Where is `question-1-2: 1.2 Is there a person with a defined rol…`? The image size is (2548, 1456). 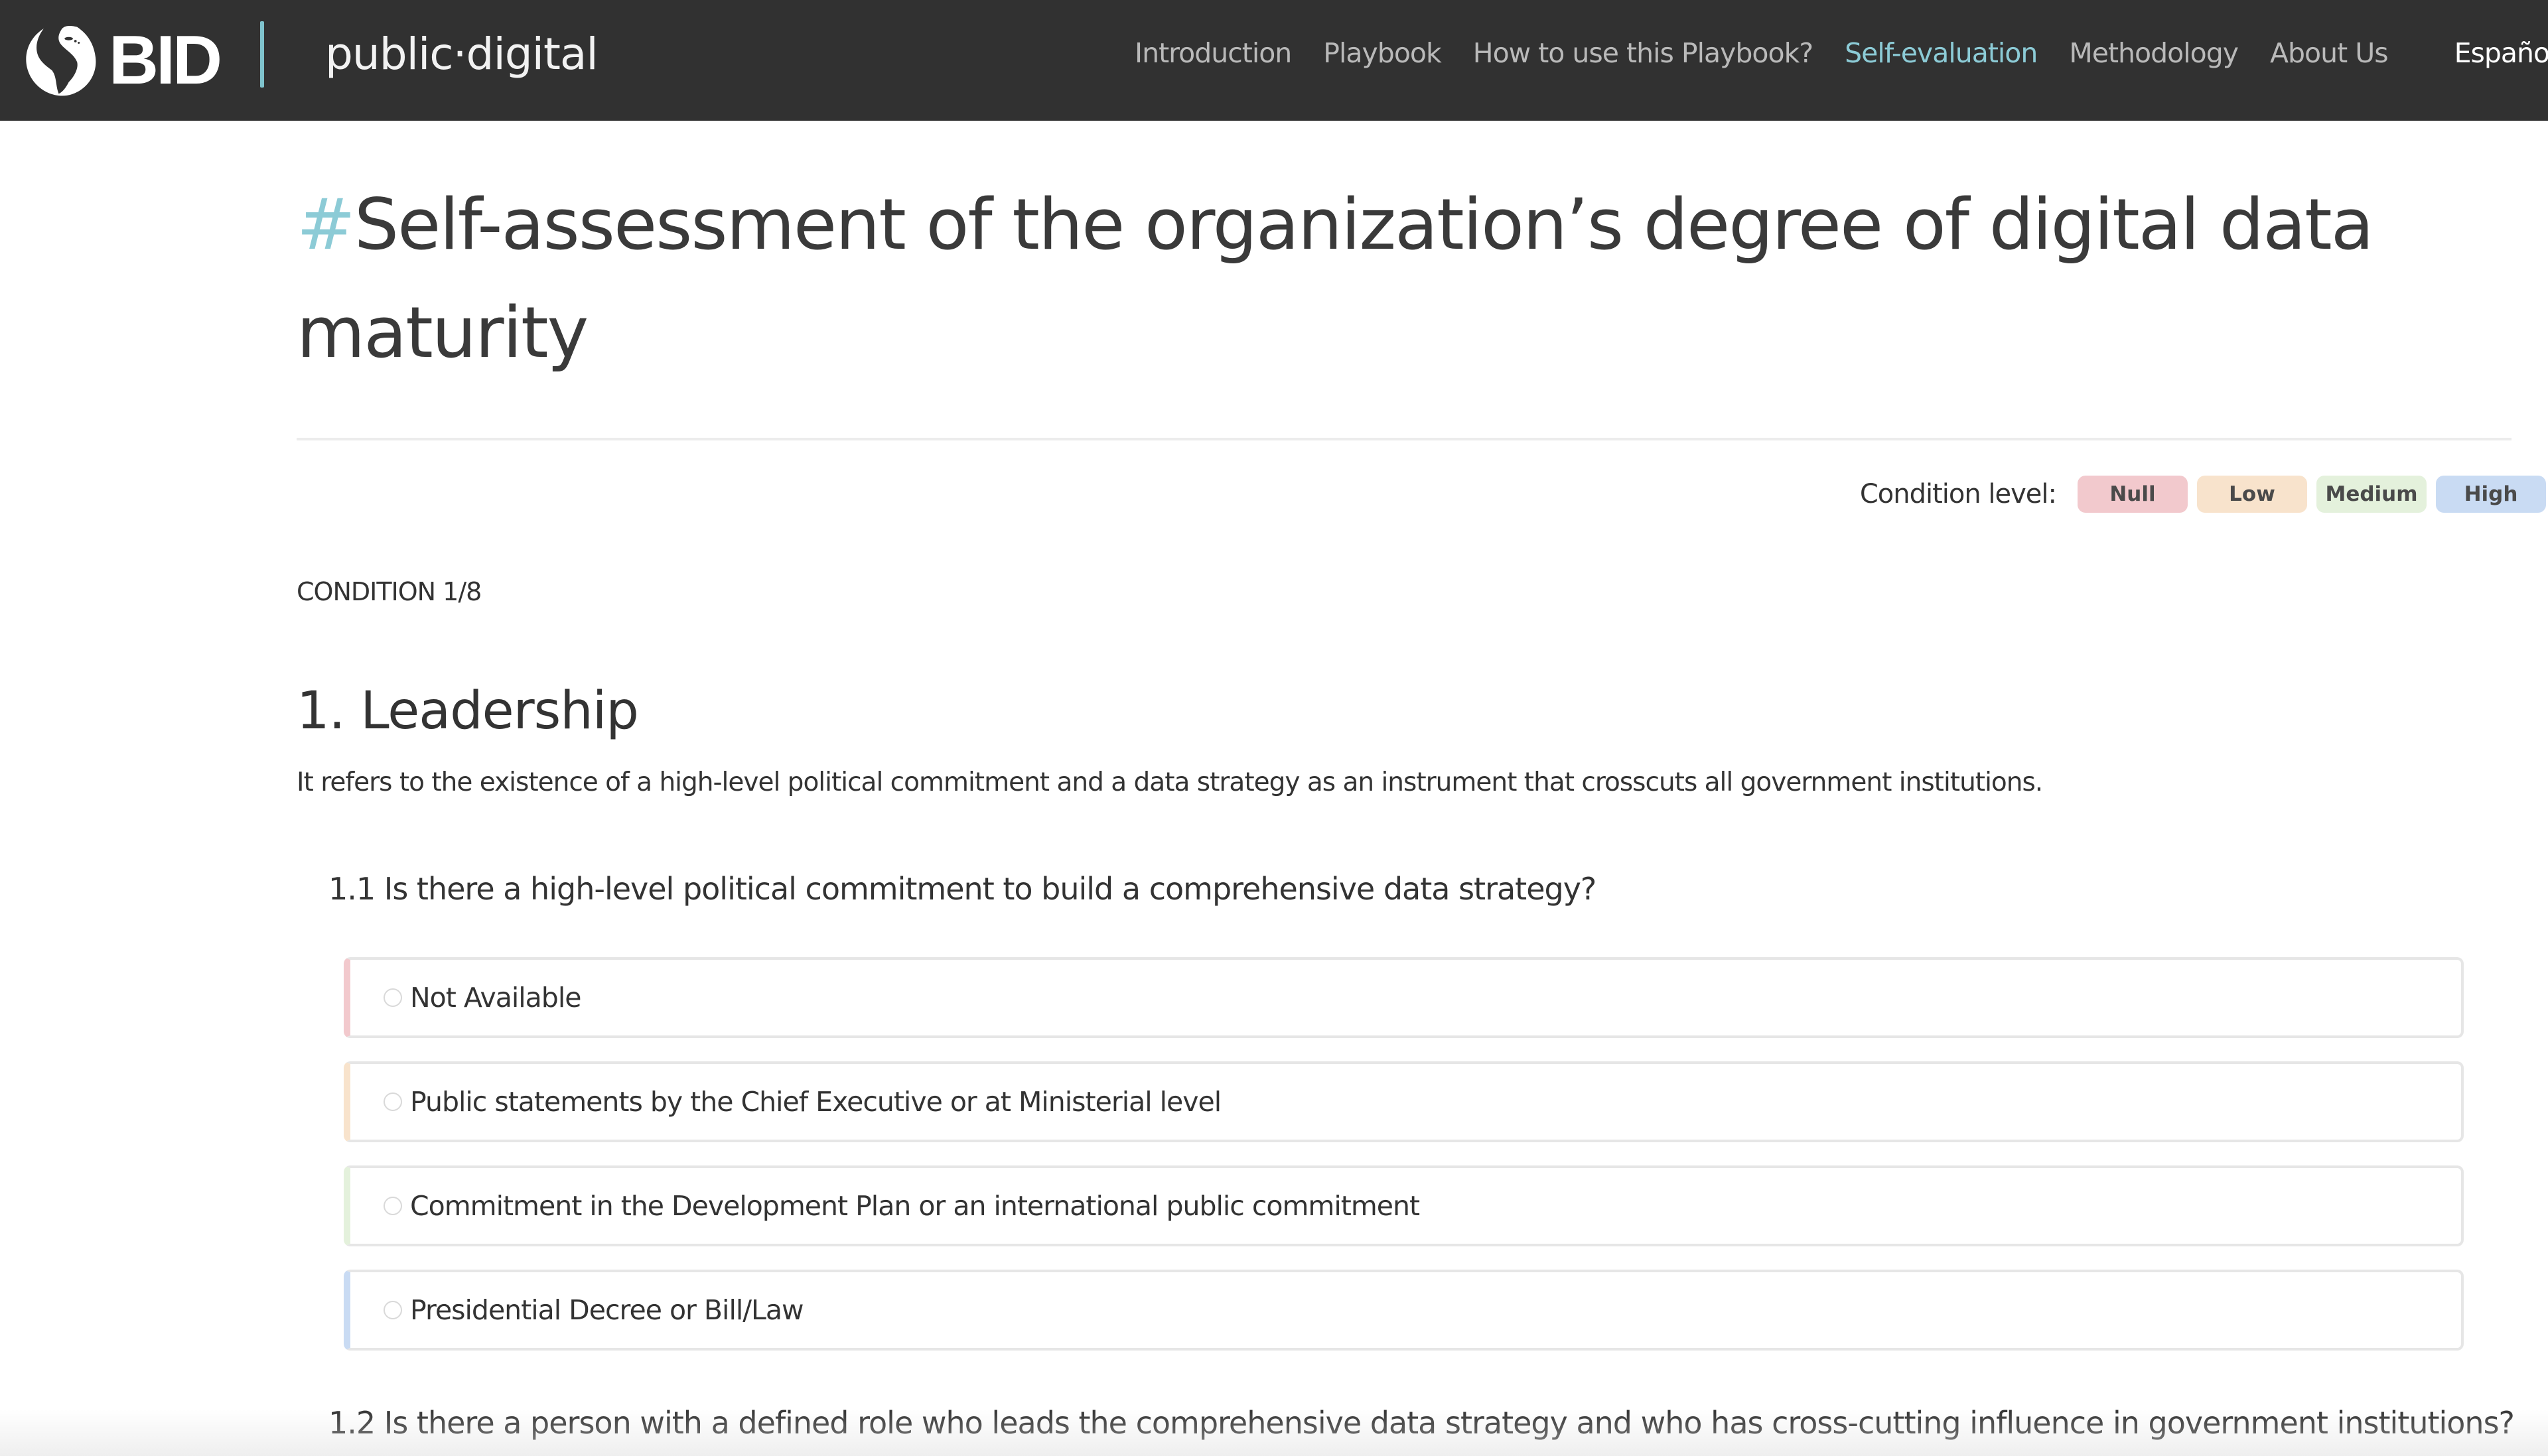
question-1-2: 1.2 Is there a person with a defined rol… is located at coordinates (1421, 1423).